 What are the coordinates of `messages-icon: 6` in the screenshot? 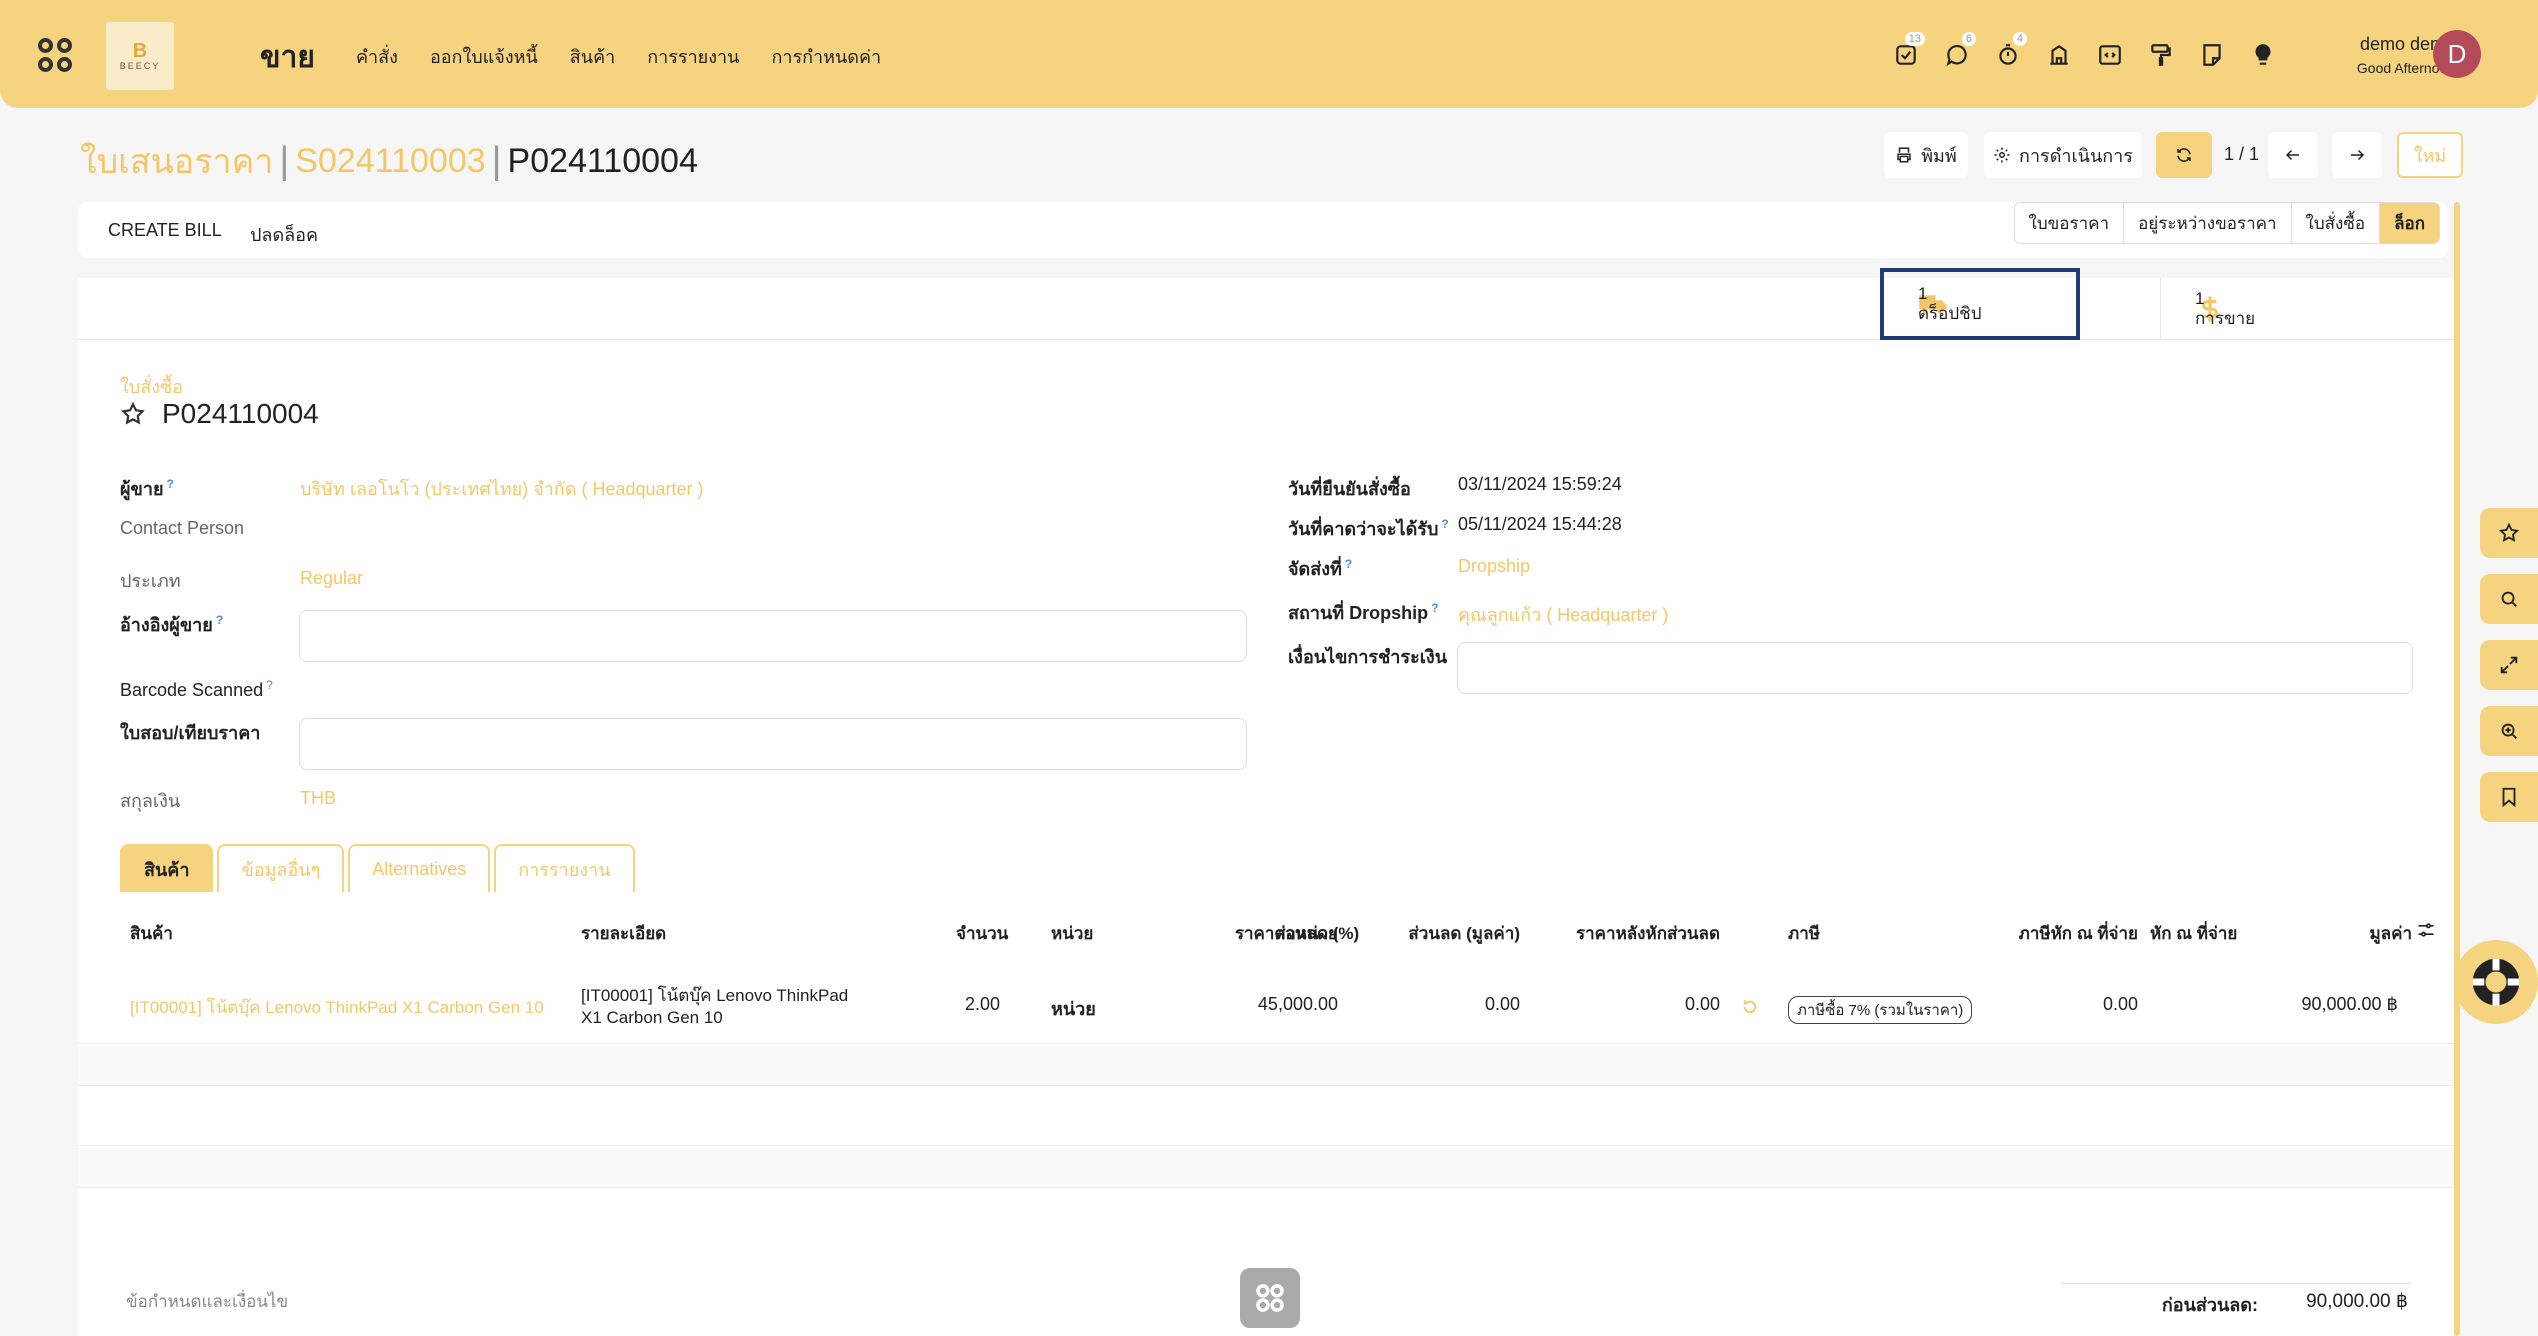 It's located at (1958, 52).